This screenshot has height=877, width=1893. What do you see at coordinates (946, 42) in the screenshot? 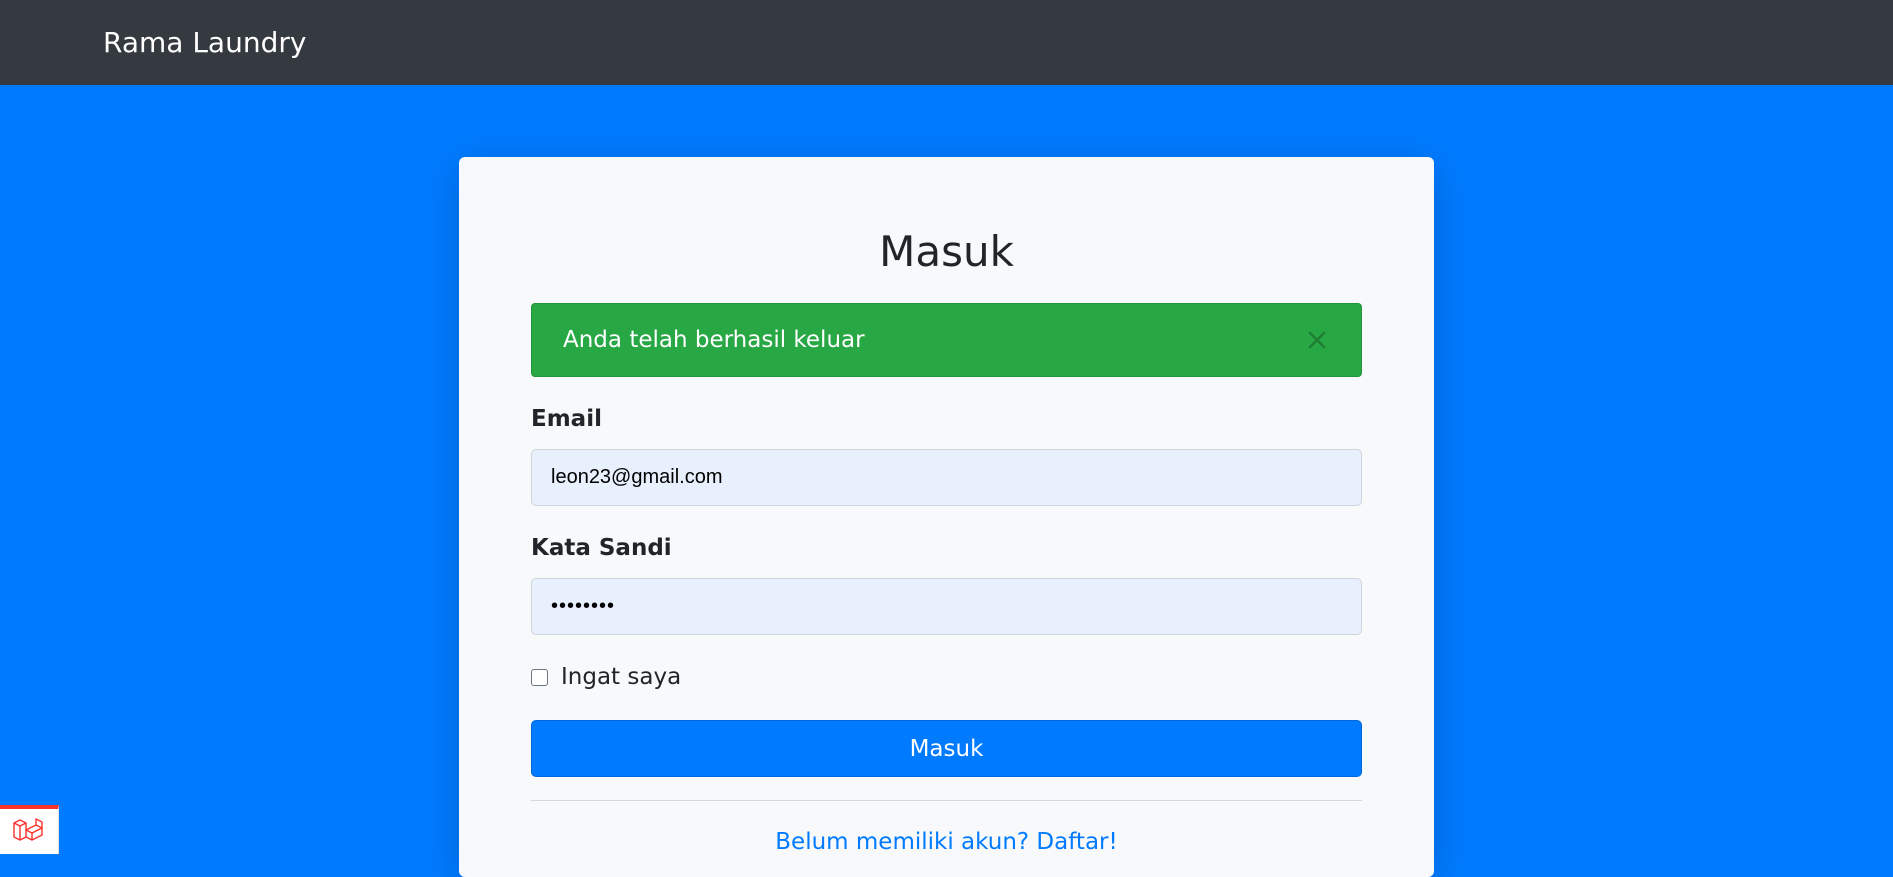
I see `navbar: Rama Laundry` at bounding box center [946, 42].